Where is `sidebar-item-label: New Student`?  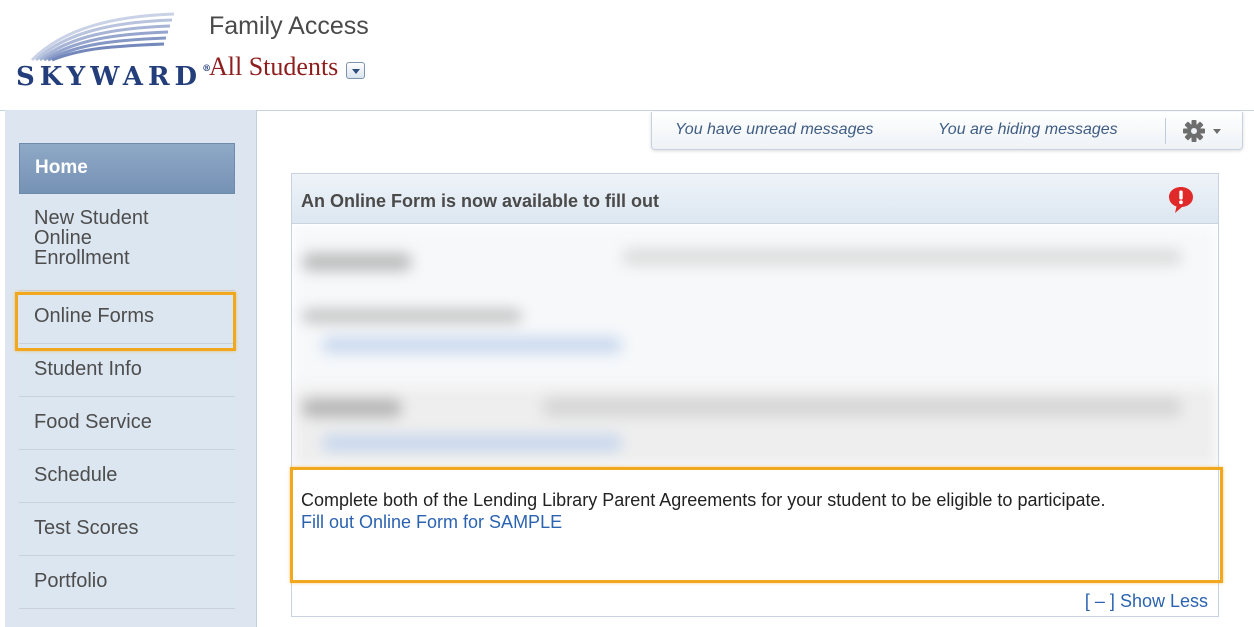 sidebar-item-label: New Student is located at coordinates (91, 218).